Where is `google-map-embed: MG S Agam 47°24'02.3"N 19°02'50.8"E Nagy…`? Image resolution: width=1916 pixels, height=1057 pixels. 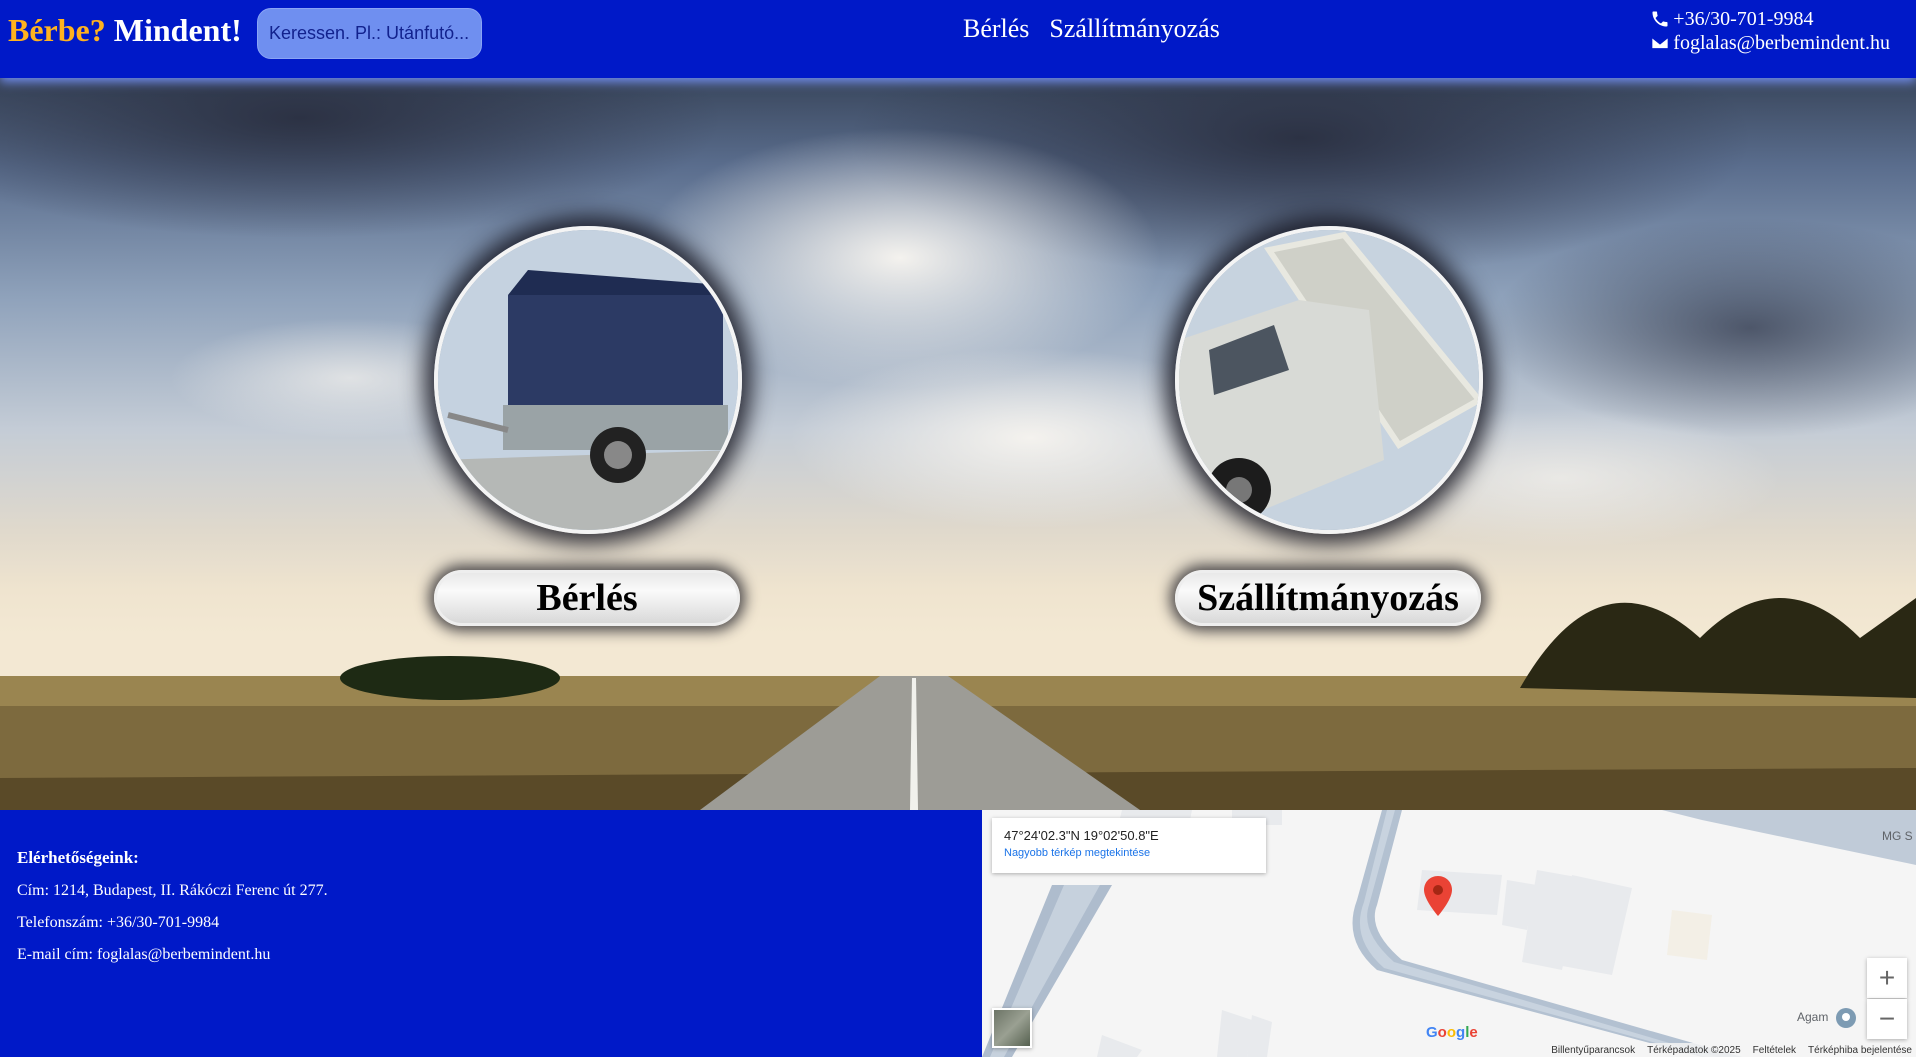 google-map-embed: MG S Agam 47°24'02.3"N 19°02'50.8"E Nagy… is located at coordinates (1449, 933).